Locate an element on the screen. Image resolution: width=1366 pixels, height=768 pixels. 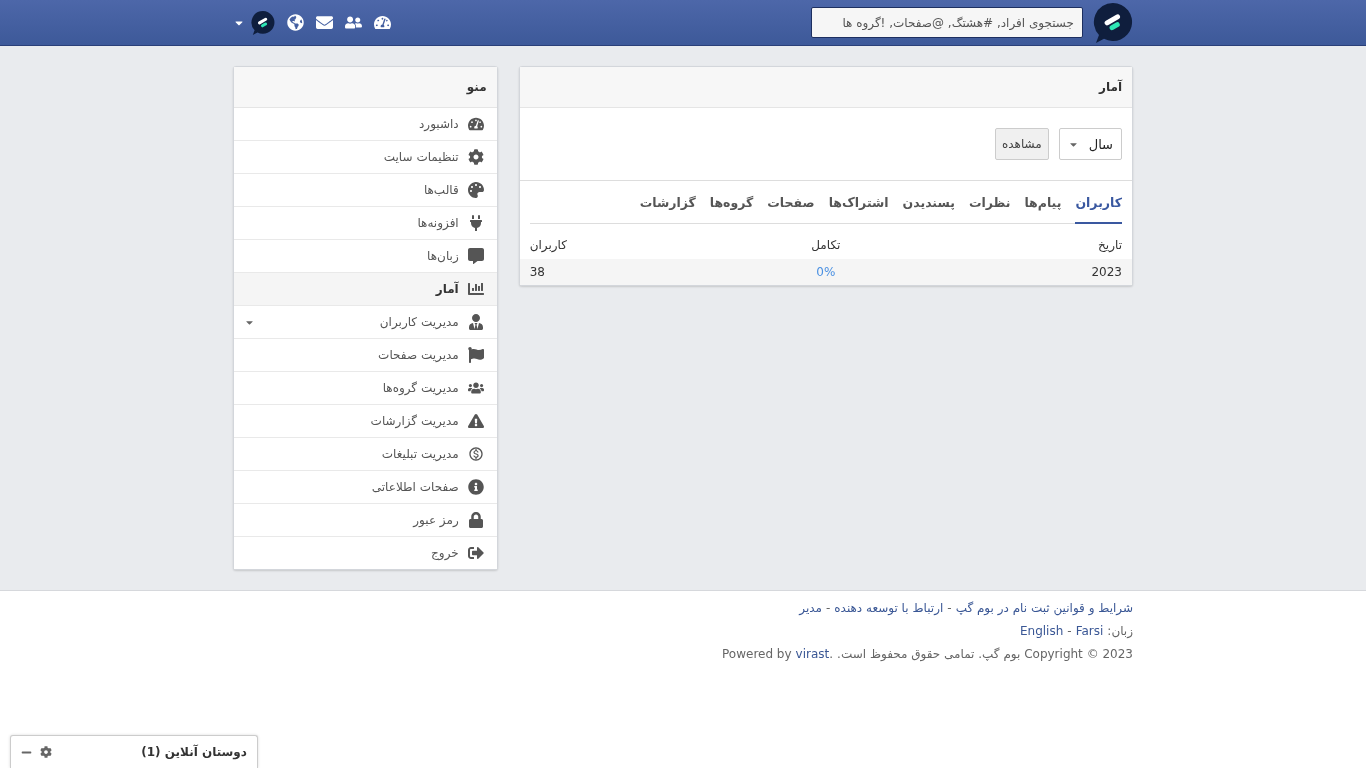
menu-item-label: رمز عبور is located at coordinates (436, 520).